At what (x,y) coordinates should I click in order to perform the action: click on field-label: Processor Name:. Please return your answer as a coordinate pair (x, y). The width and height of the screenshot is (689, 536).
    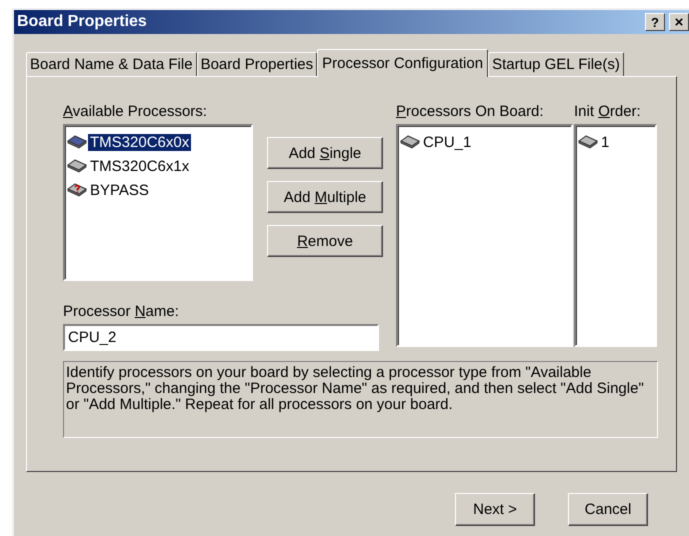
    Looking at the image, I should click on (121, 312).